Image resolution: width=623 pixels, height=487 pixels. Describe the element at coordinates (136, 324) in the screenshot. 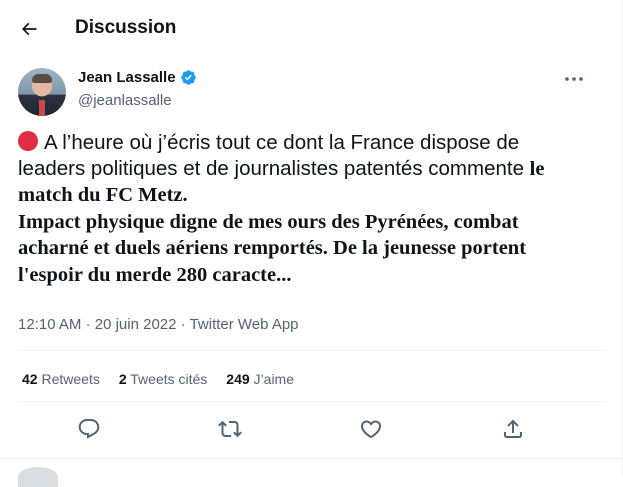

I see `tweet-date: 20 juin 2022` at that location.